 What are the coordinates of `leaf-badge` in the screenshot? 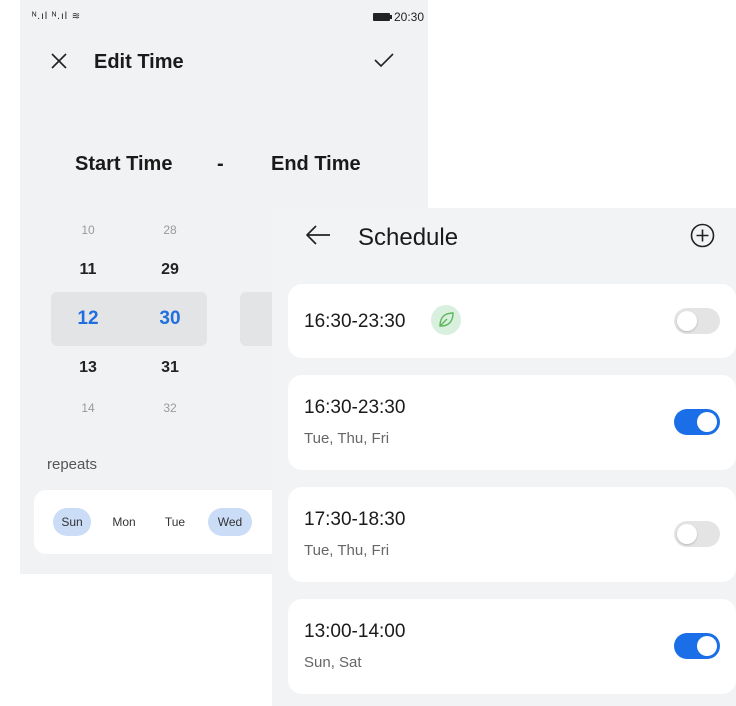 It's located at (446, 320).